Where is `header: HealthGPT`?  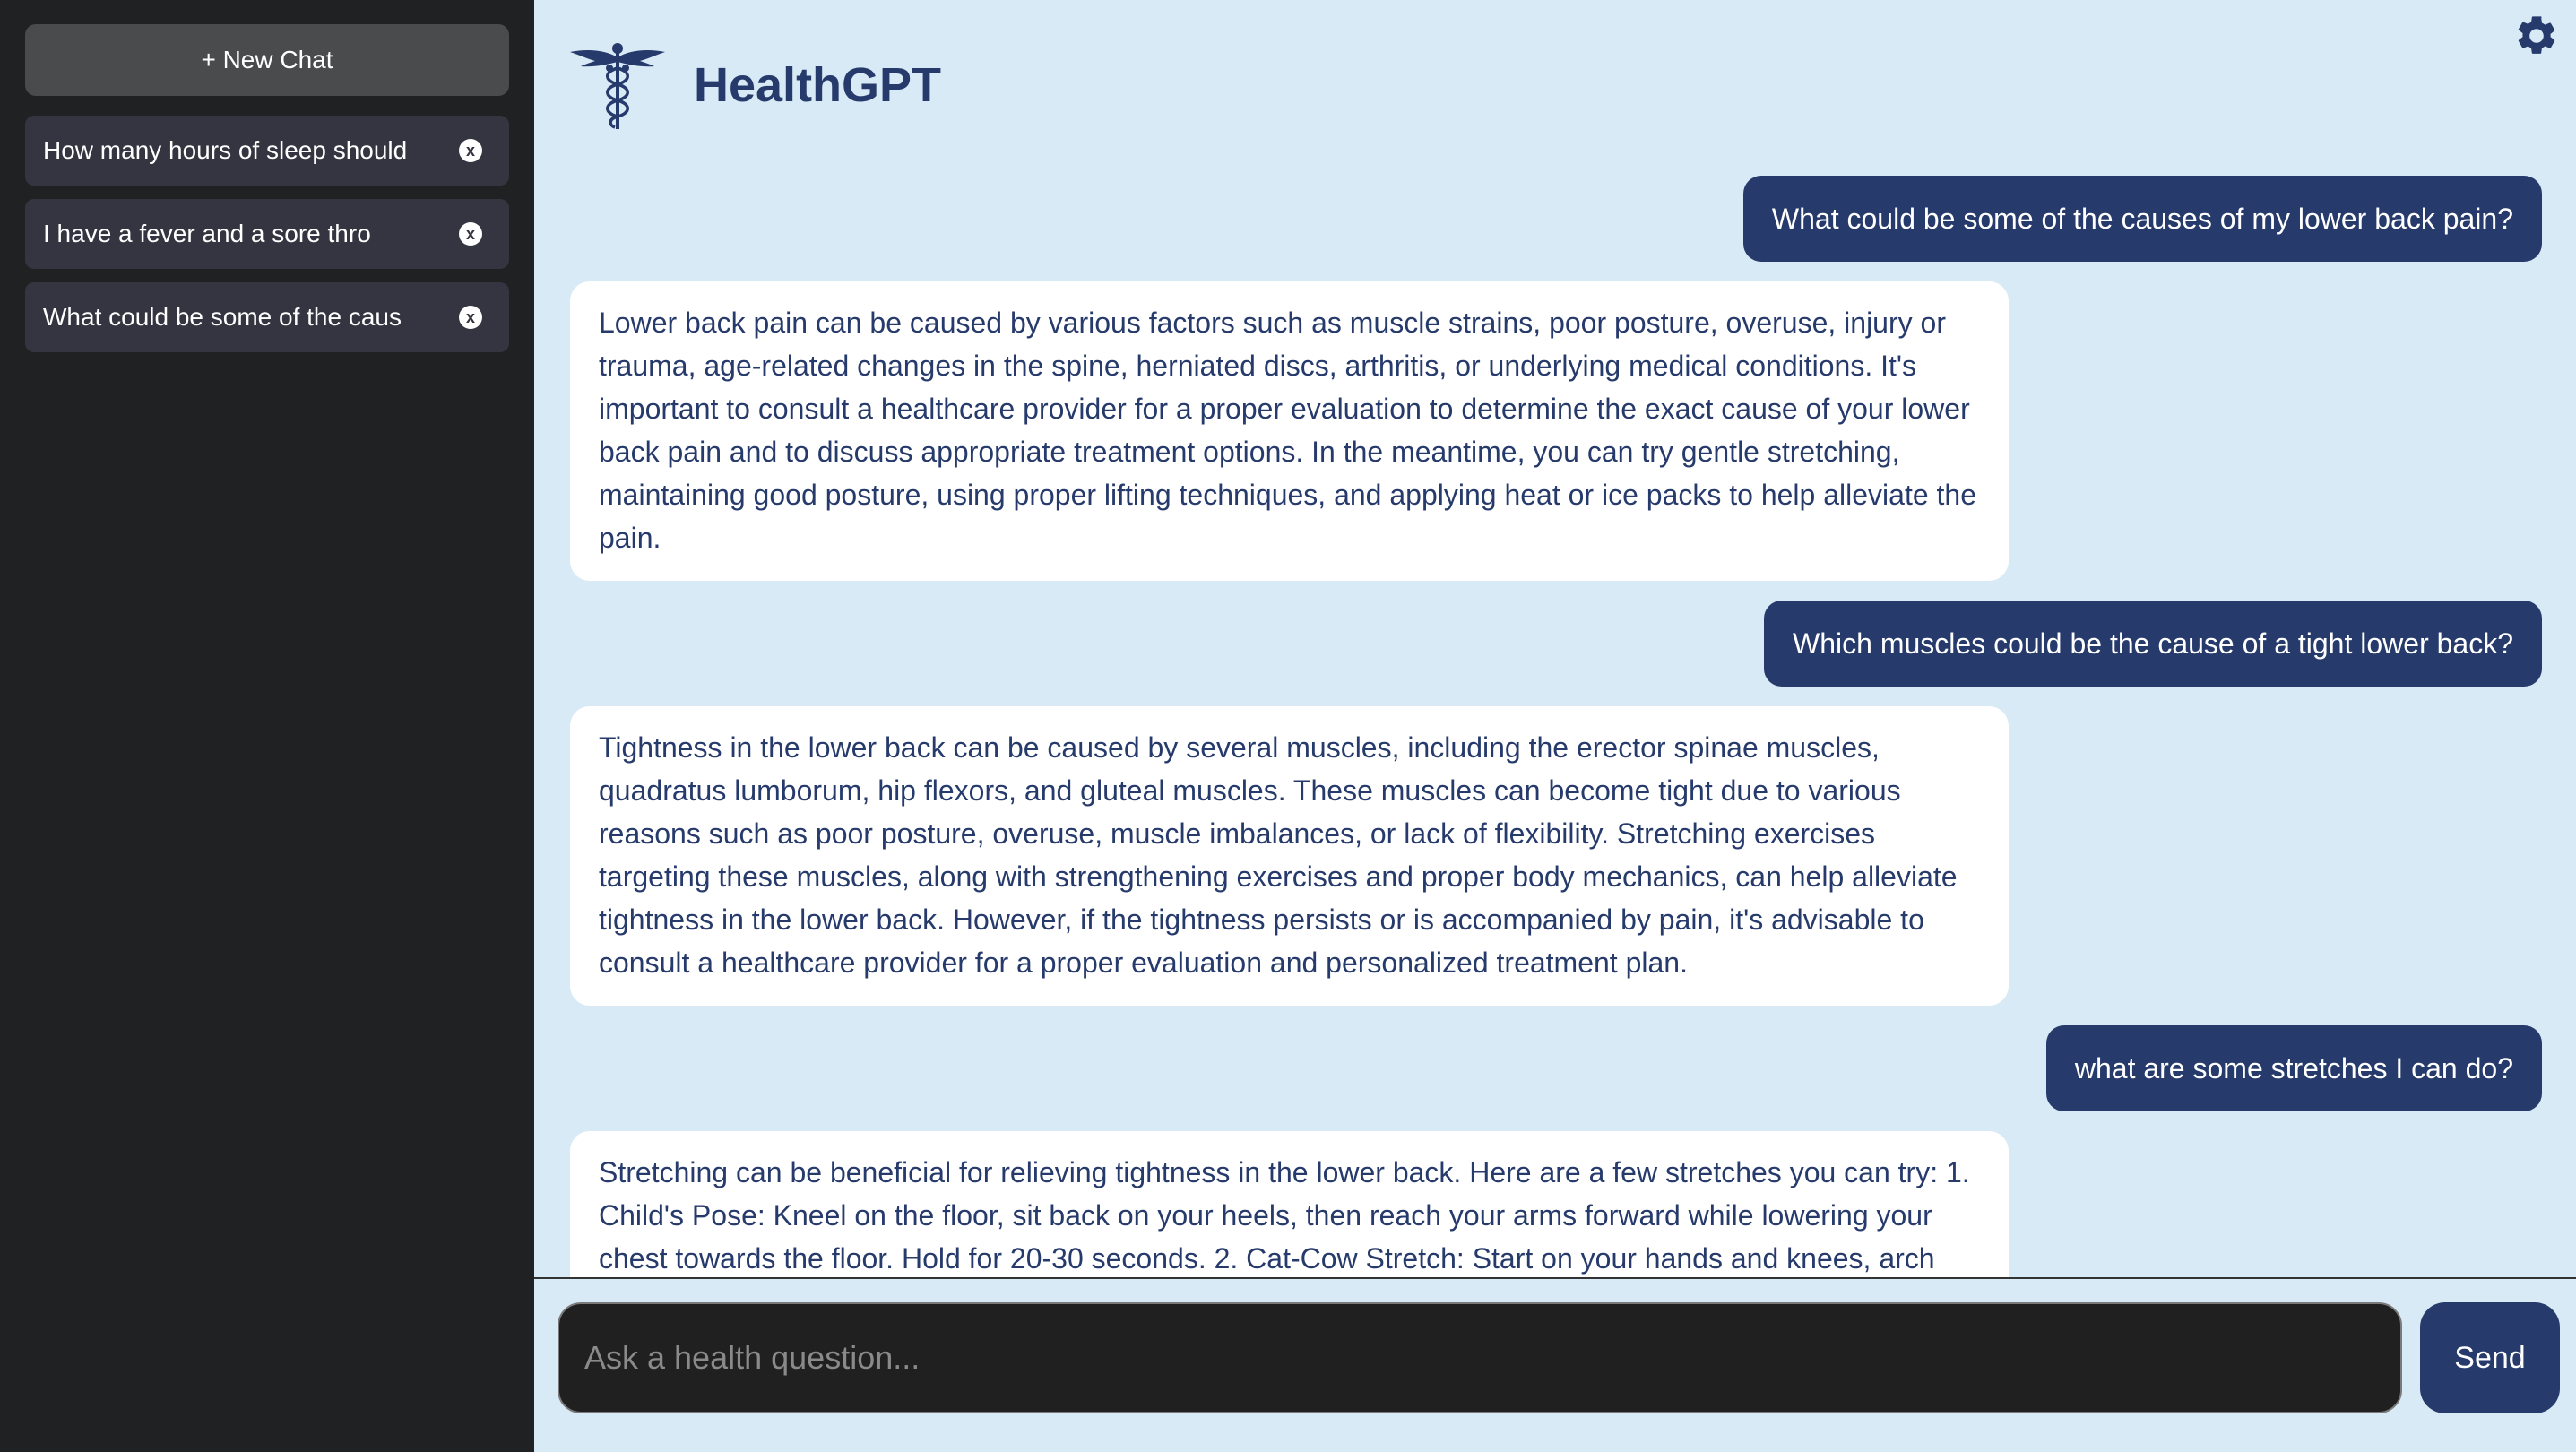
header: HealthGPT is located at coordinates (754, 85).